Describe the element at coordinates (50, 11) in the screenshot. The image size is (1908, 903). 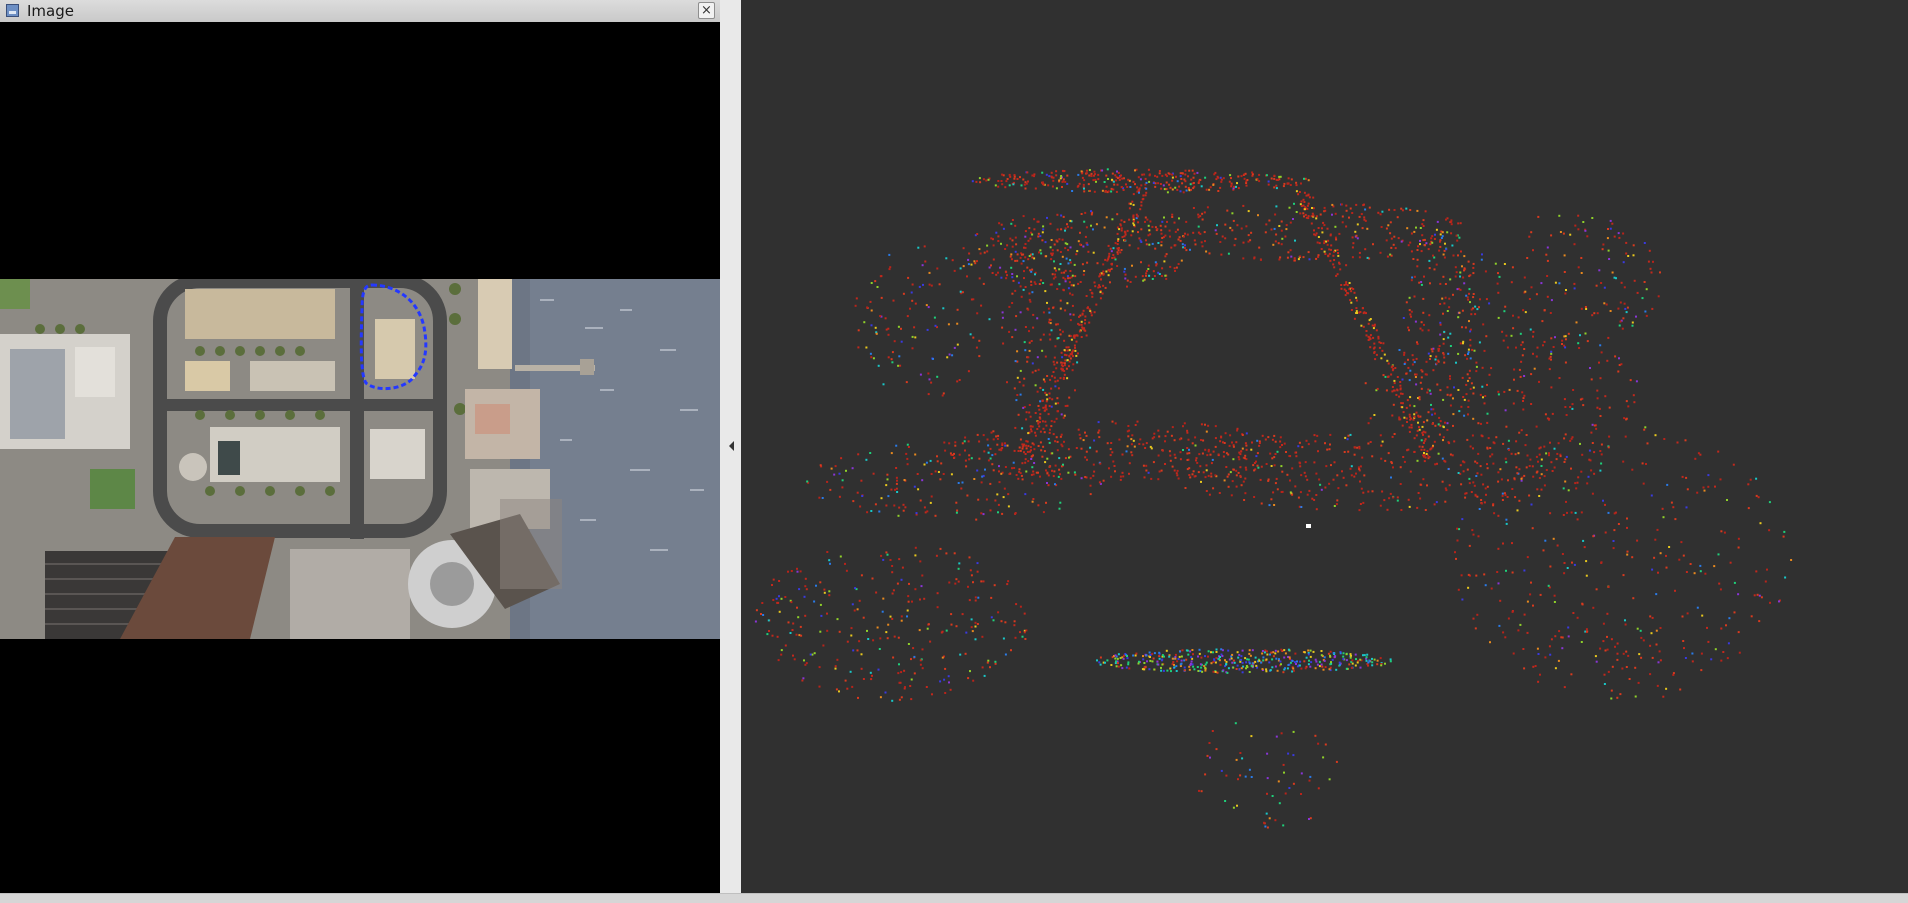
I see `window-title: Image` at that location.